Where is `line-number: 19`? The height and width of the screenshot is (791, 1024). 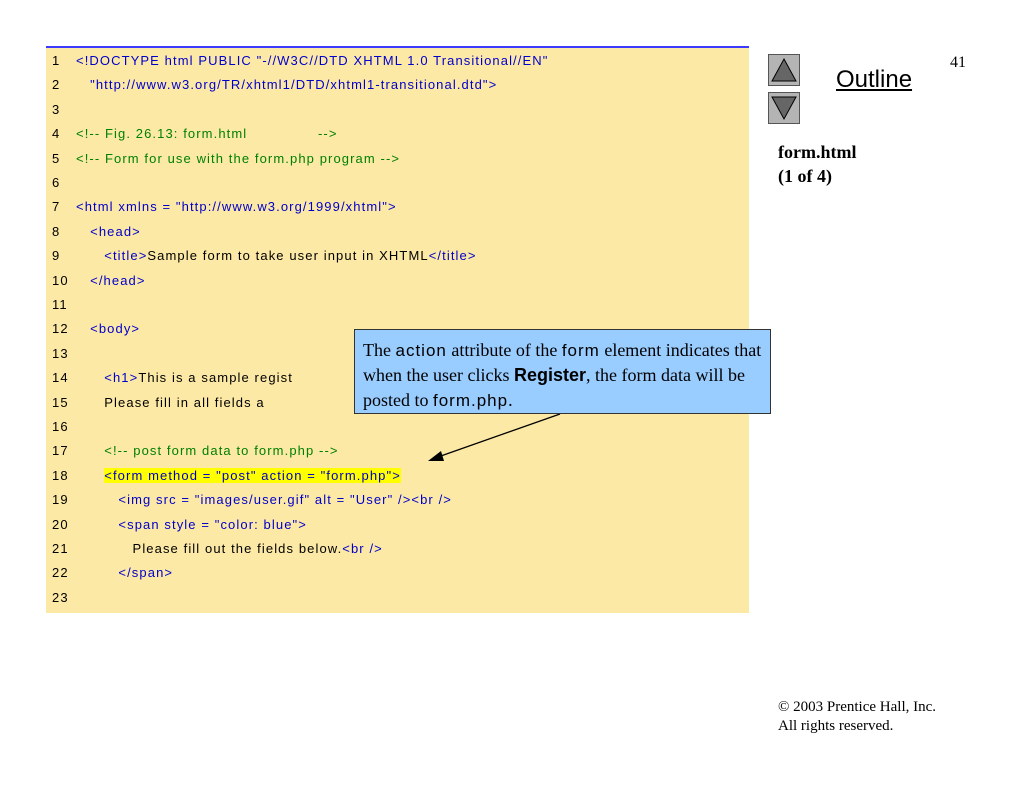
line-number: 19 is located at coordinates (60, 500).